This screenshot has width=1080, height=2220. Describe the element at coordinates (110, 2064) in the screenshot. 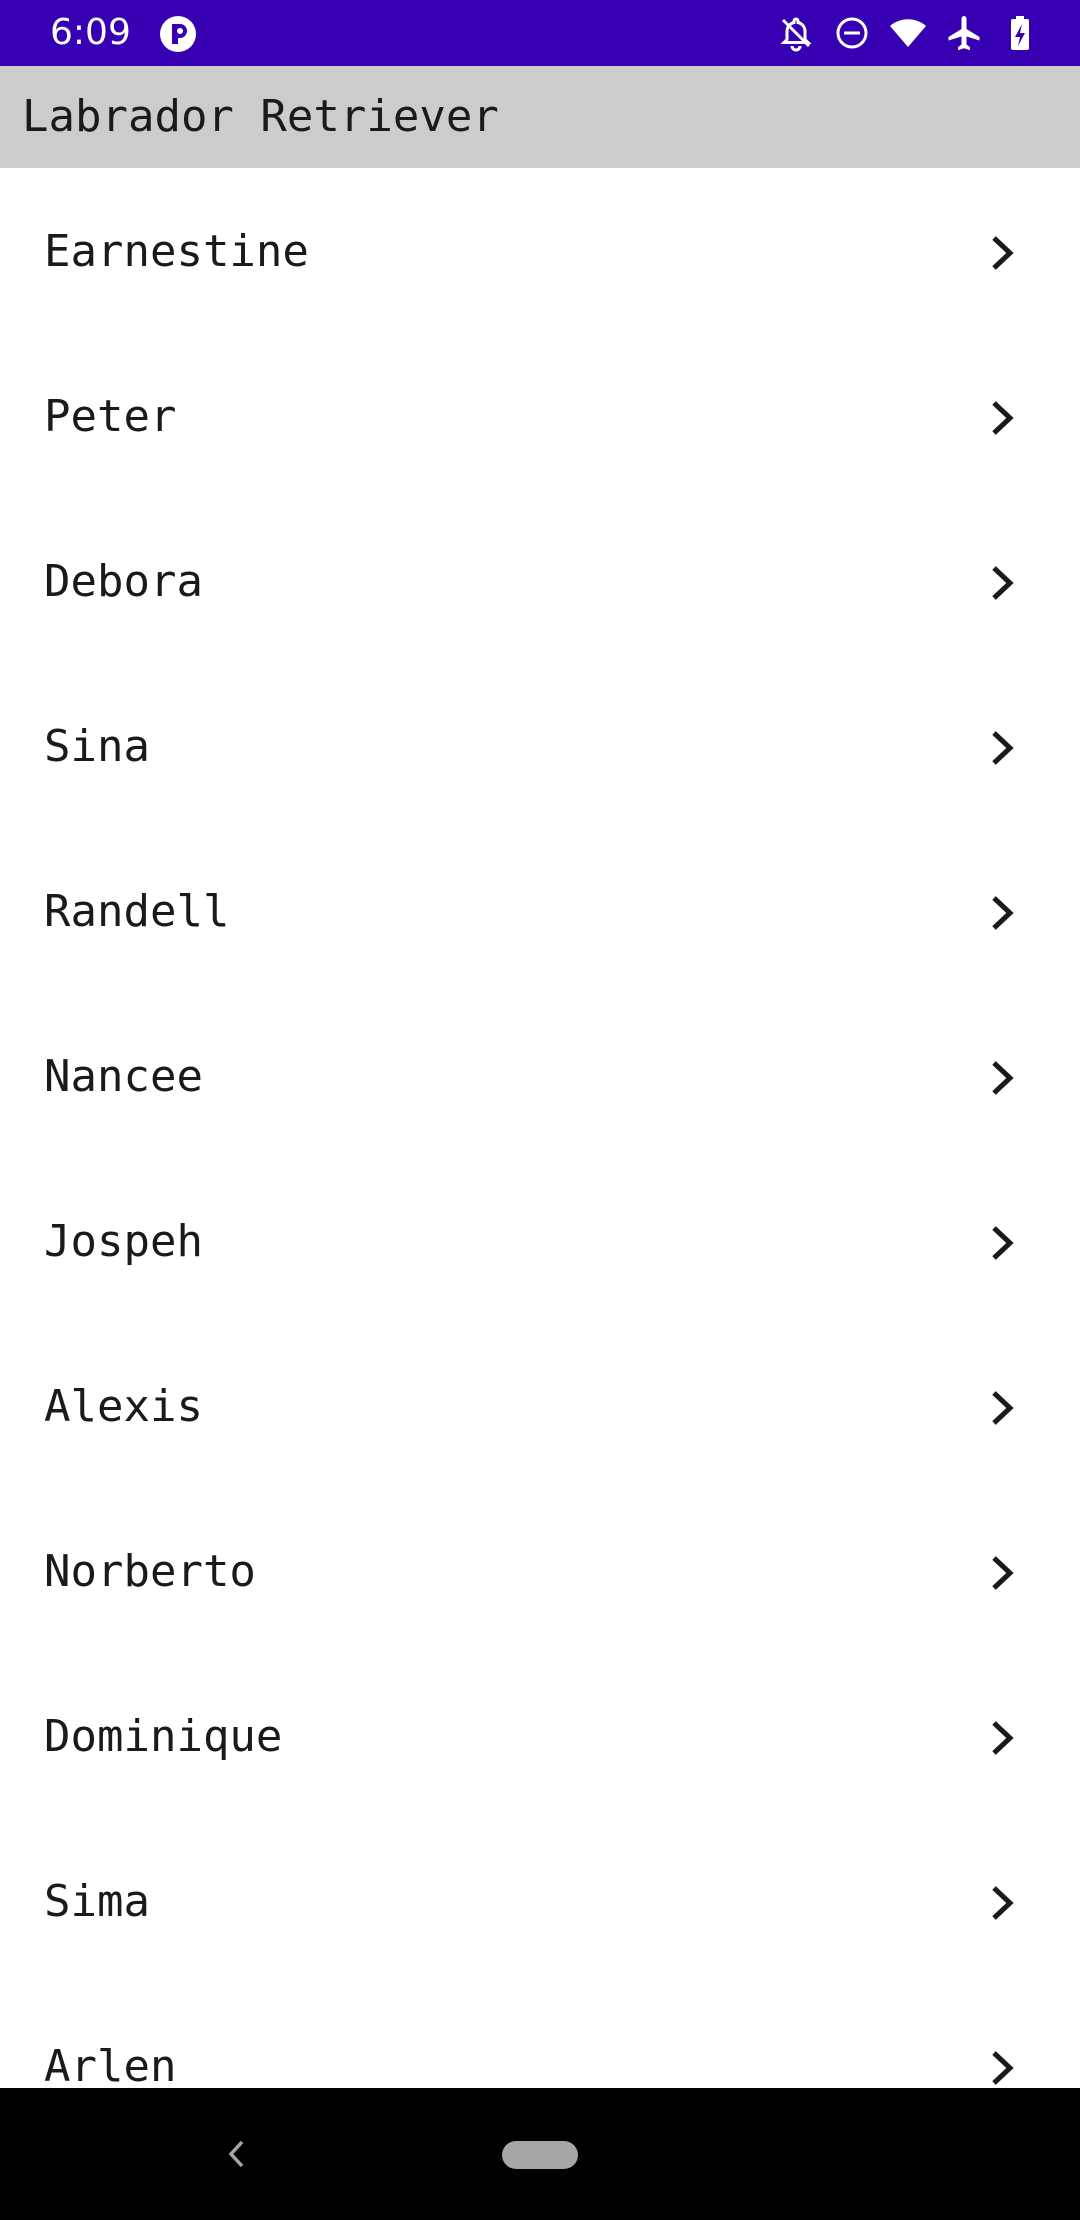

I see `list-item-label: Arlen` at that location.